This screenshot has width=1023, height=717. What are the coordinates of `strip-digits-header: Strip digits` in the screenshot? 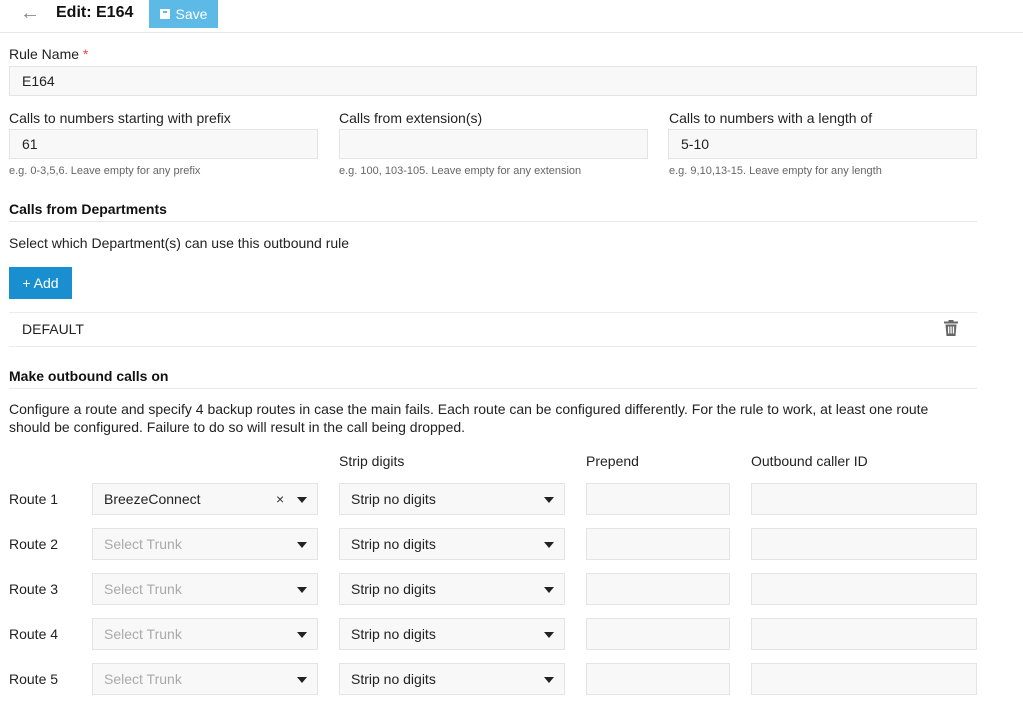 It's located at (372, 461).